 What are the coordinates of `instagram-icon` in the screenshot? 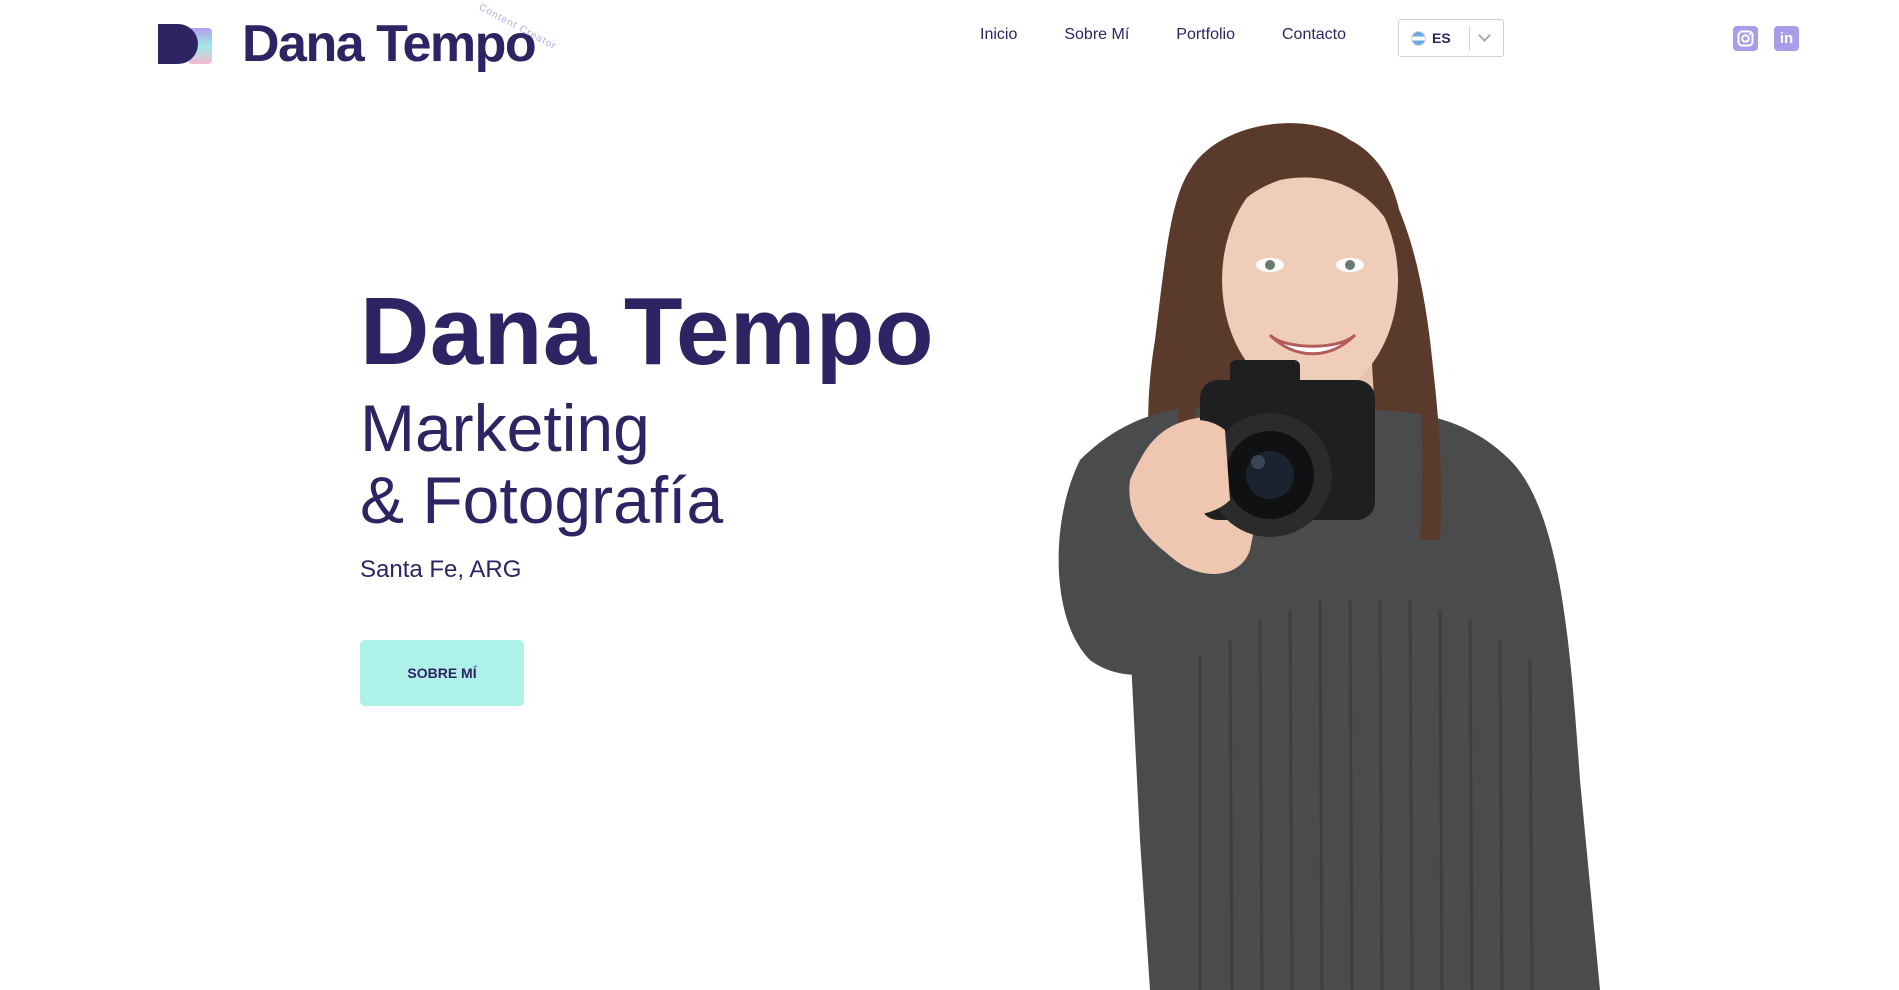 It's located at (1745, 38).